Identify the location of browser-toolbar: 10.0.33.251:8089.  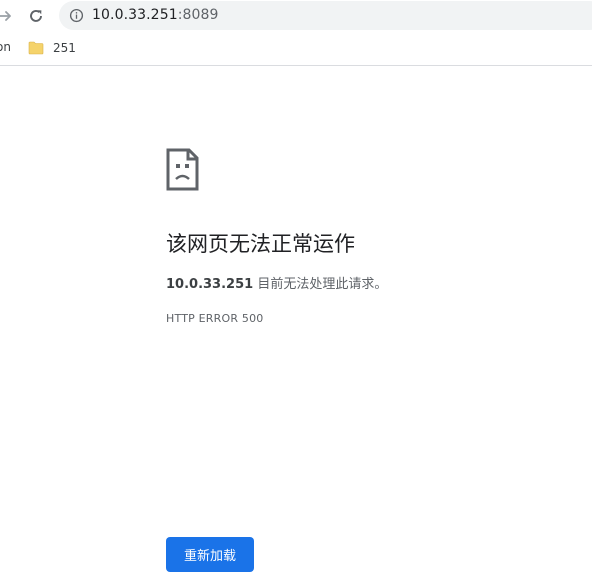
(296, 16).